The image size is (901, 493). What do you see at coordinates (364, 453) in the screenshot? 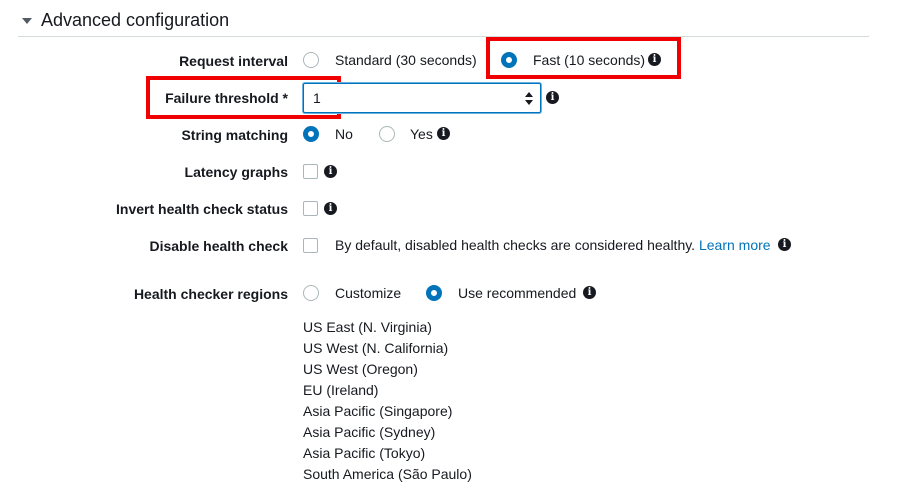
I see `region-item: Asia Pacific (Tokyo)` at bounding box center [364, 453].